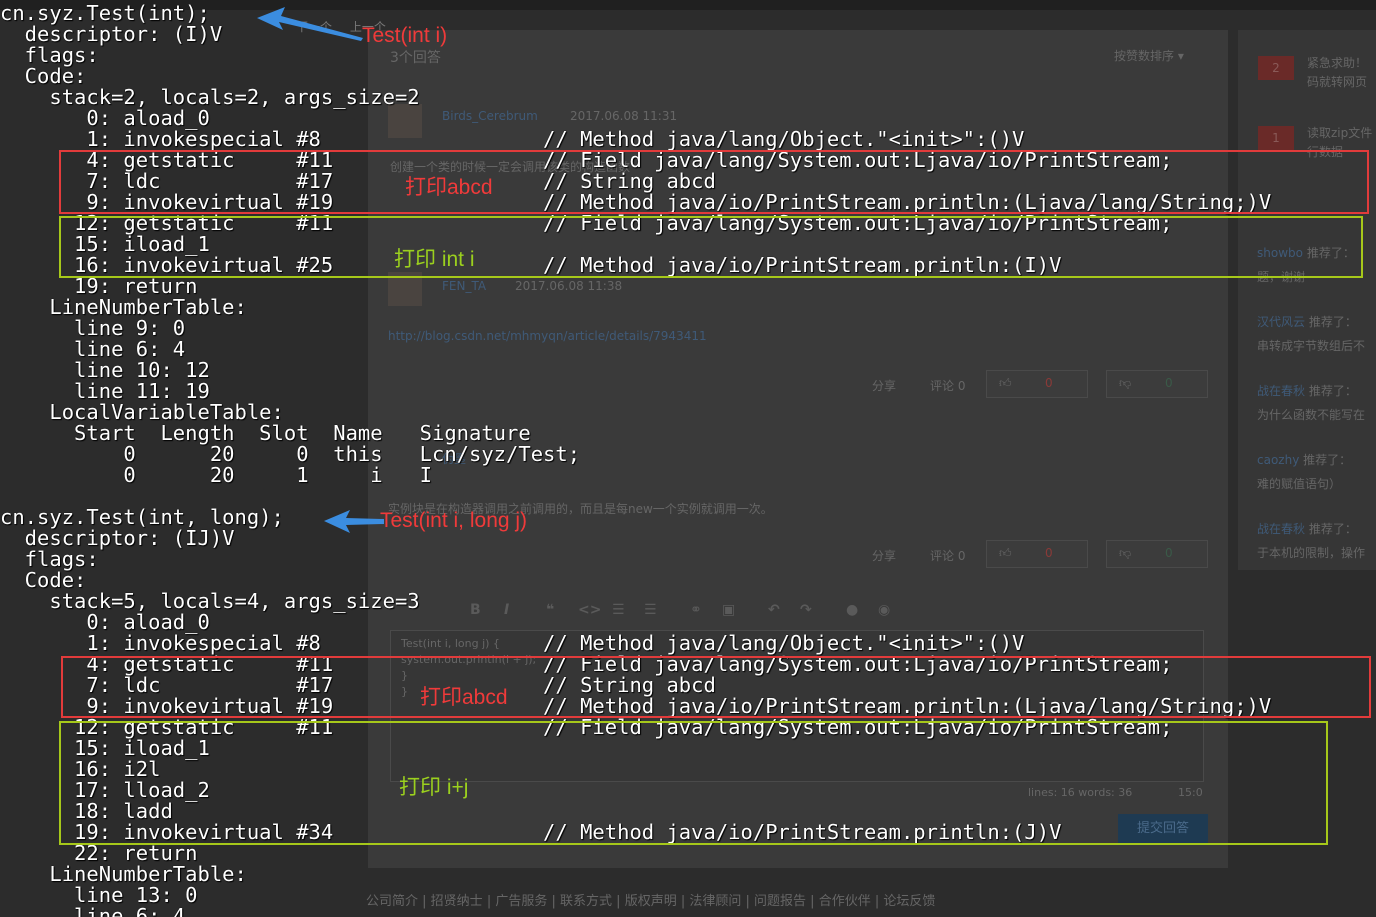  I want to click on print-int-label: 打印 int i, so click(434, 259).